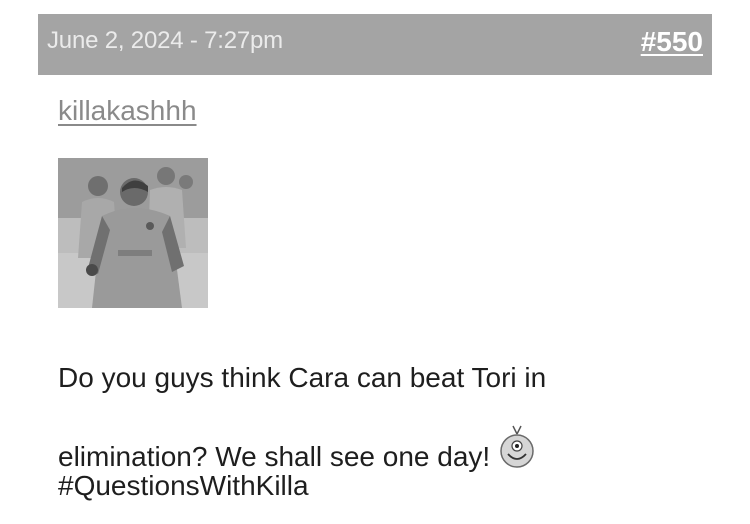  What do you see at coordinates (375, 44) in the screenshot?
I see `post-header: June 2, 2024 - 7:27pm #550` at bounding box center [375, 44].